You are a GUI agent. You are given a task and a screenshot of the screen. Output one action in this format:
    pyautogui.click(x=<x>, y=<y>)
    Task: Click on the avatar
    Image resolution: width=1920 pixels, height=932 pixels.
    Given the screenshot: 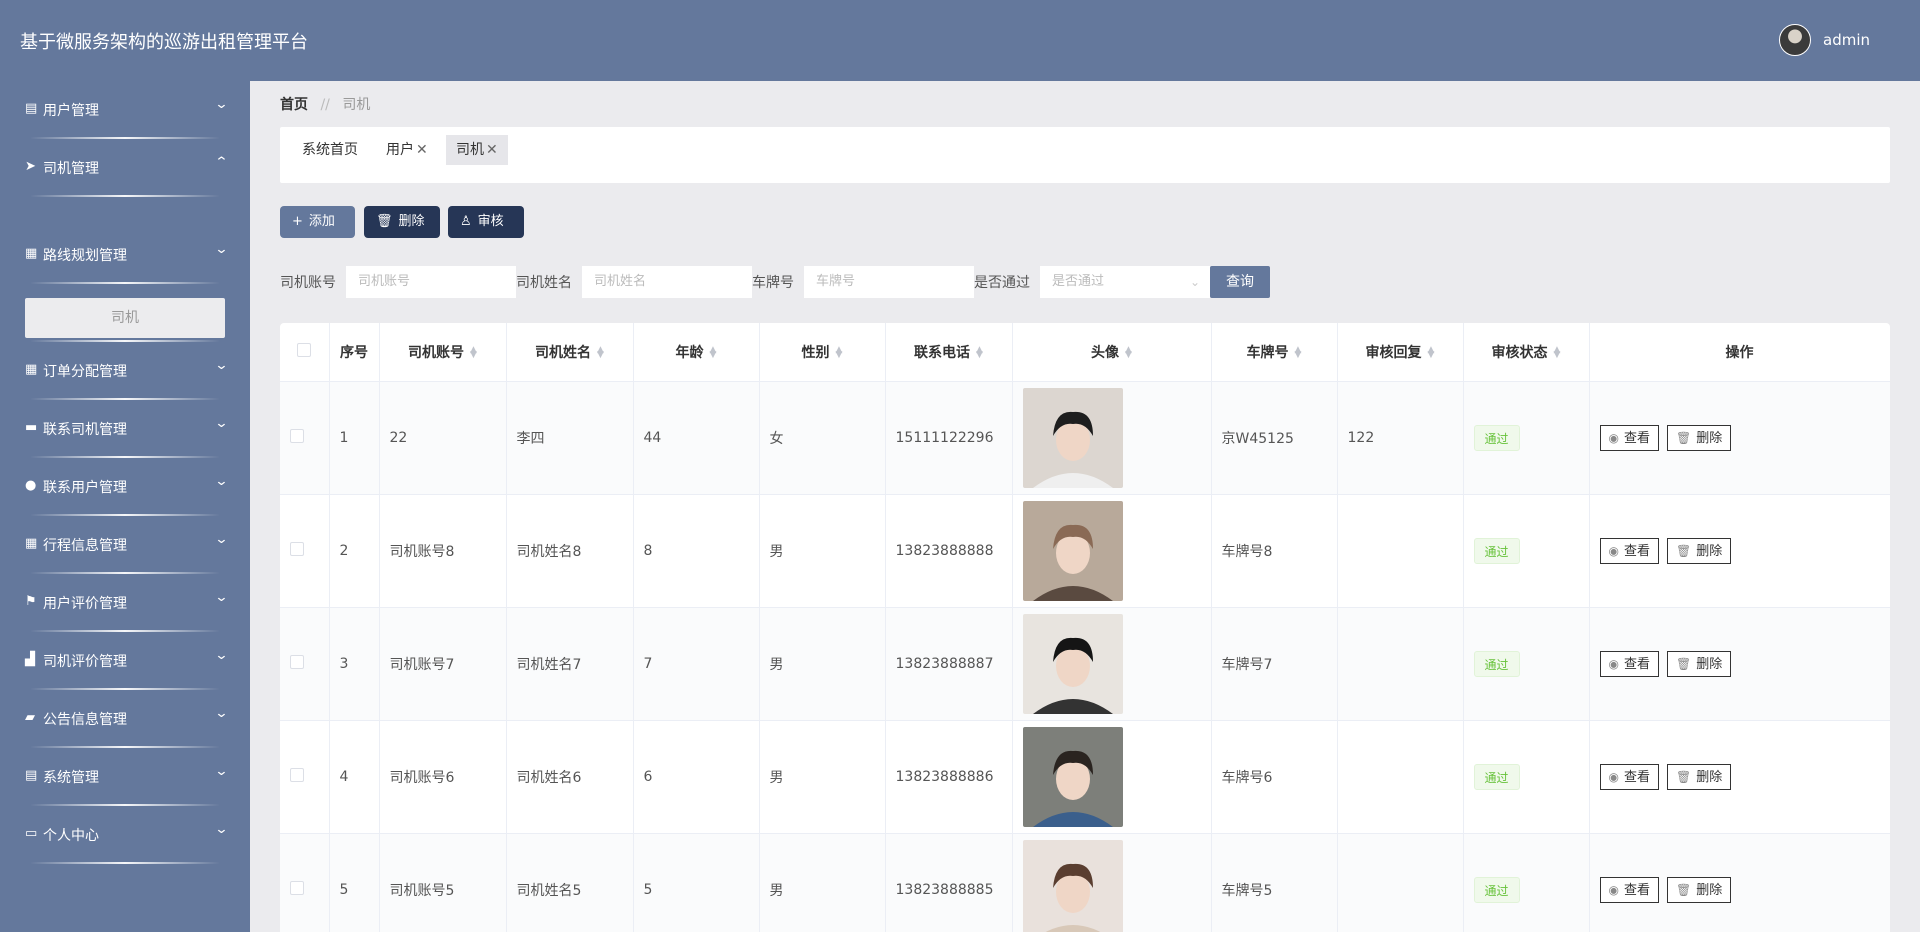 What is the action you would take?
    pyautogui.click(x=1795, y=40)
    